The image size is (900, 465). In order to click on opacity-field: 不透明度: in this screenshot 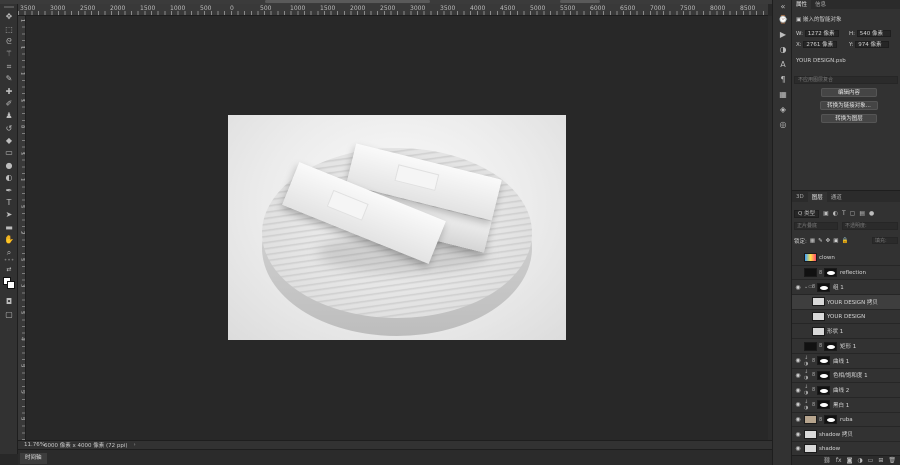, I will do `click(870, 226)`.